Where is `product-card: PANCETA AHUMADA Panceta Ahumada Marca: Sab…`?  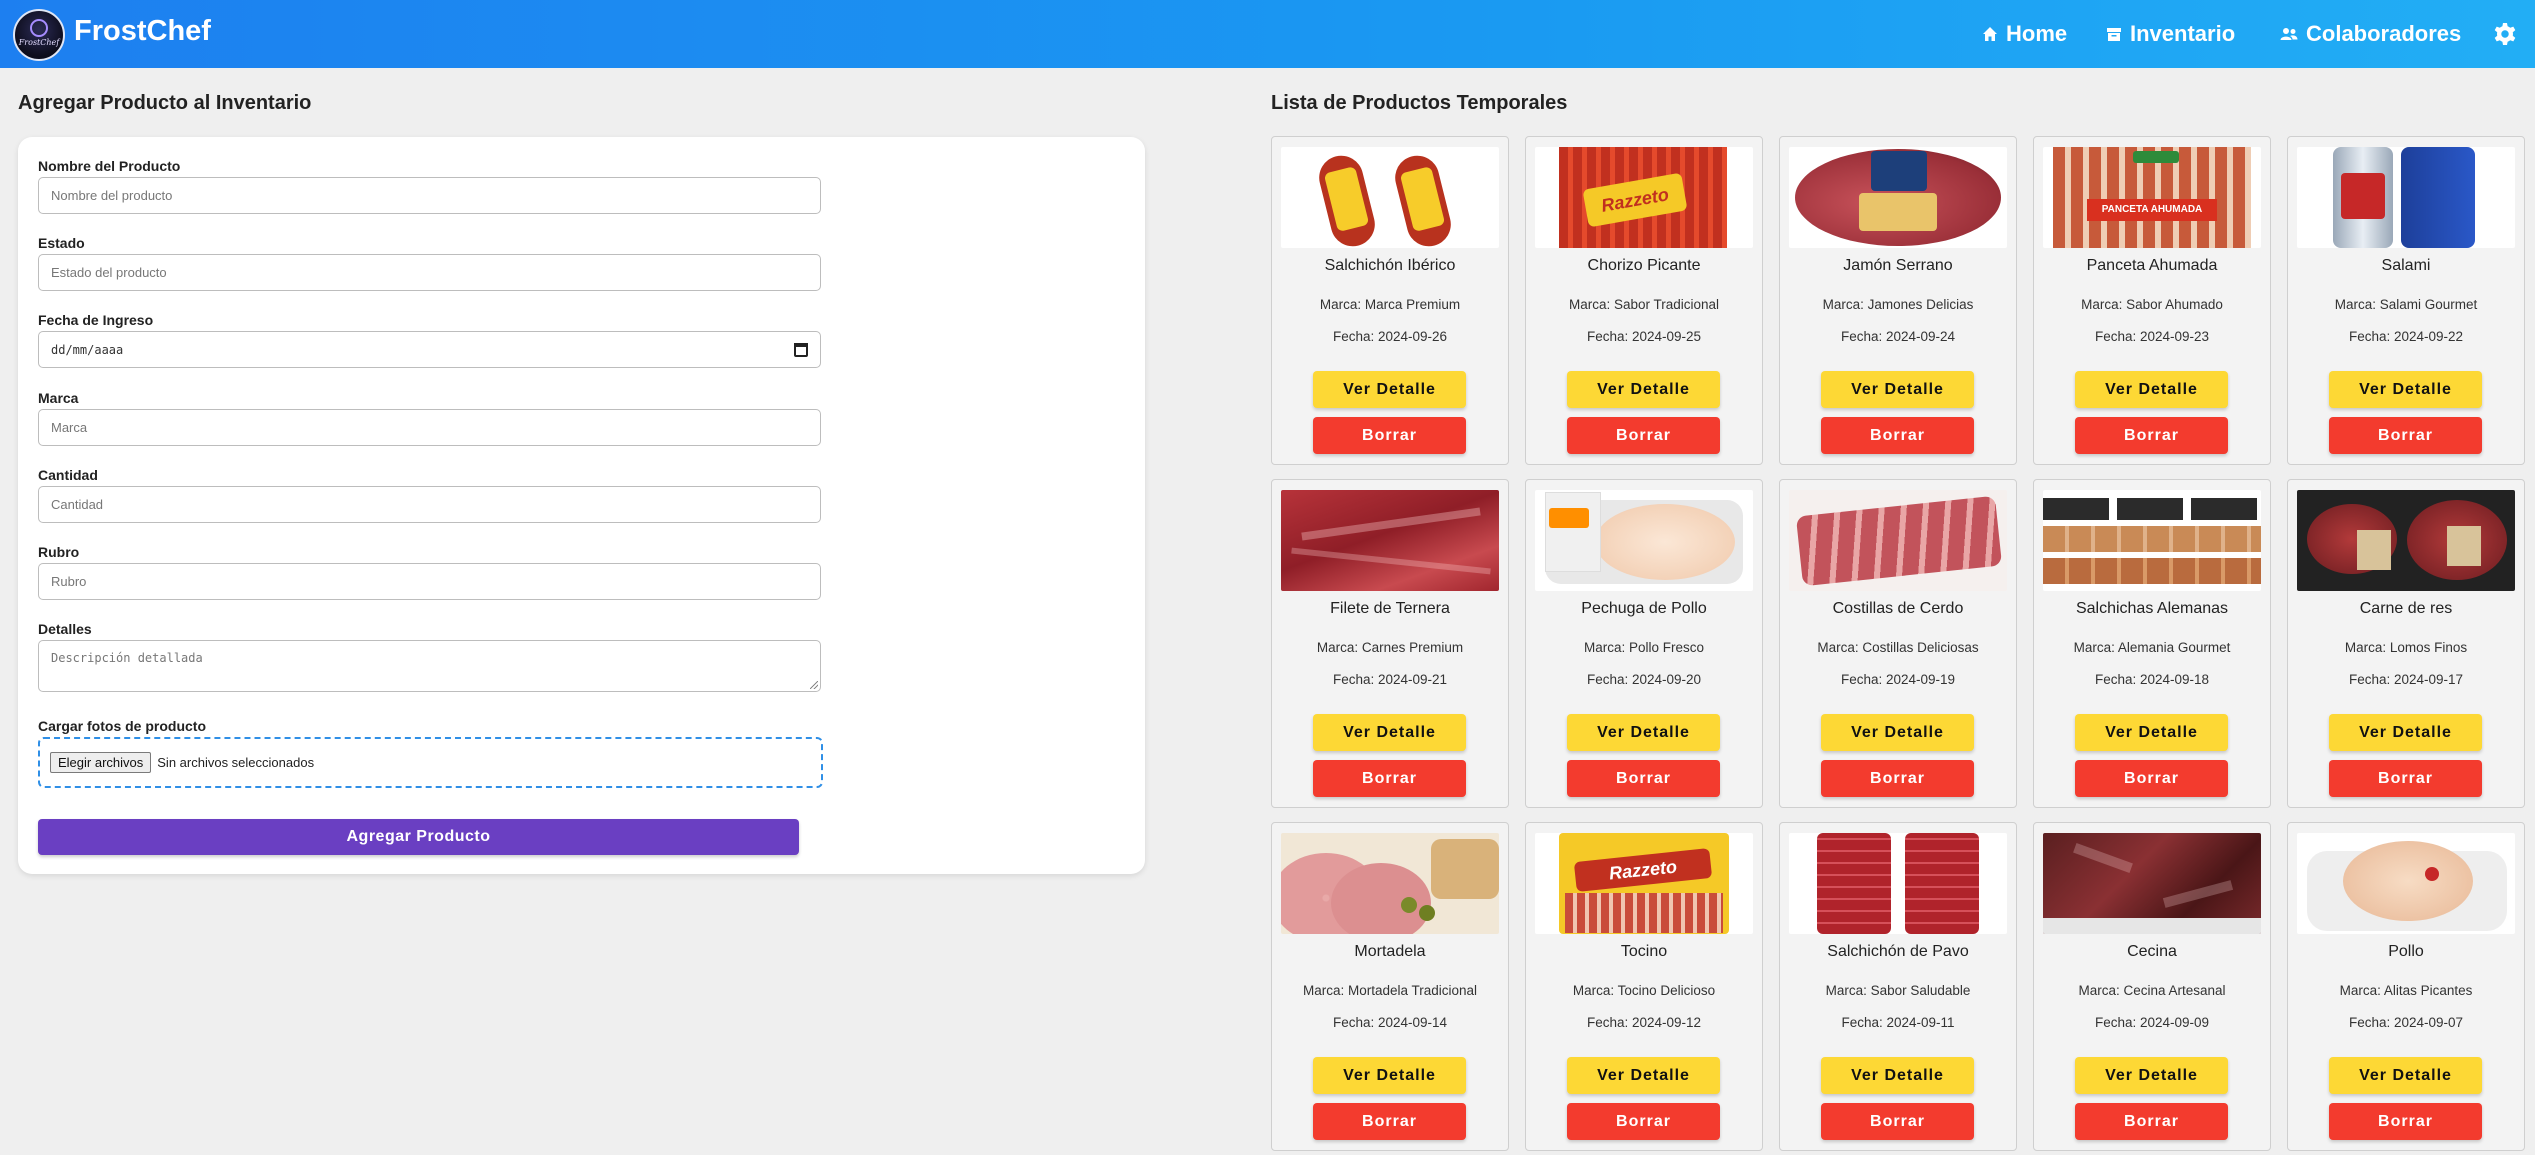 product-card: PANCETA AHUMADA Panceta Ahumada Marca: Sab… is located at coordinates (2152, 300).